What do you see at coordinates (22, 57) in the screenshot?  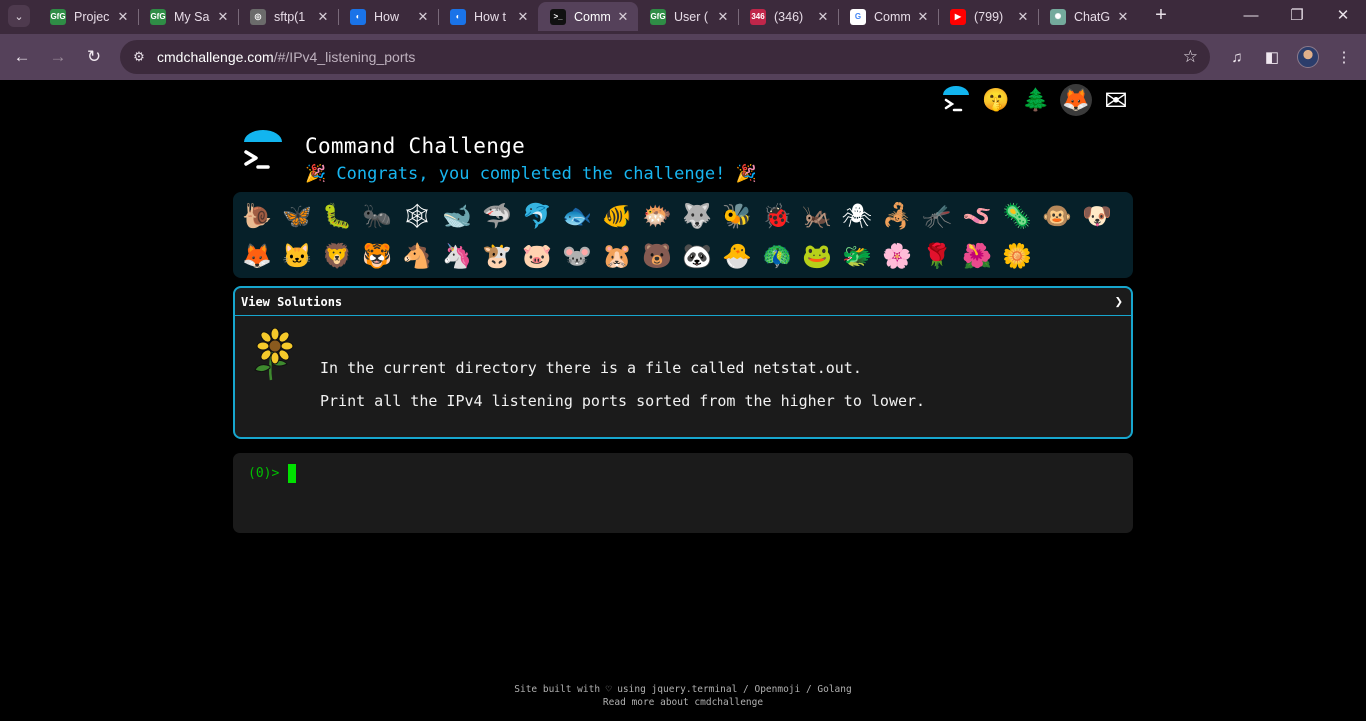 I see `back-button: ←` at bounding box center [22, 57].